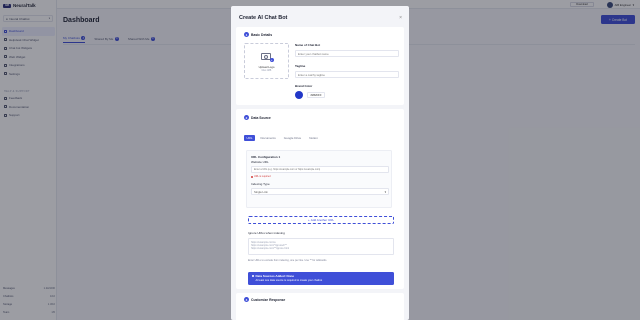 The width and height of the screenshot is (640, 320). I want to click on tab-url: URL, so click(250, 137).